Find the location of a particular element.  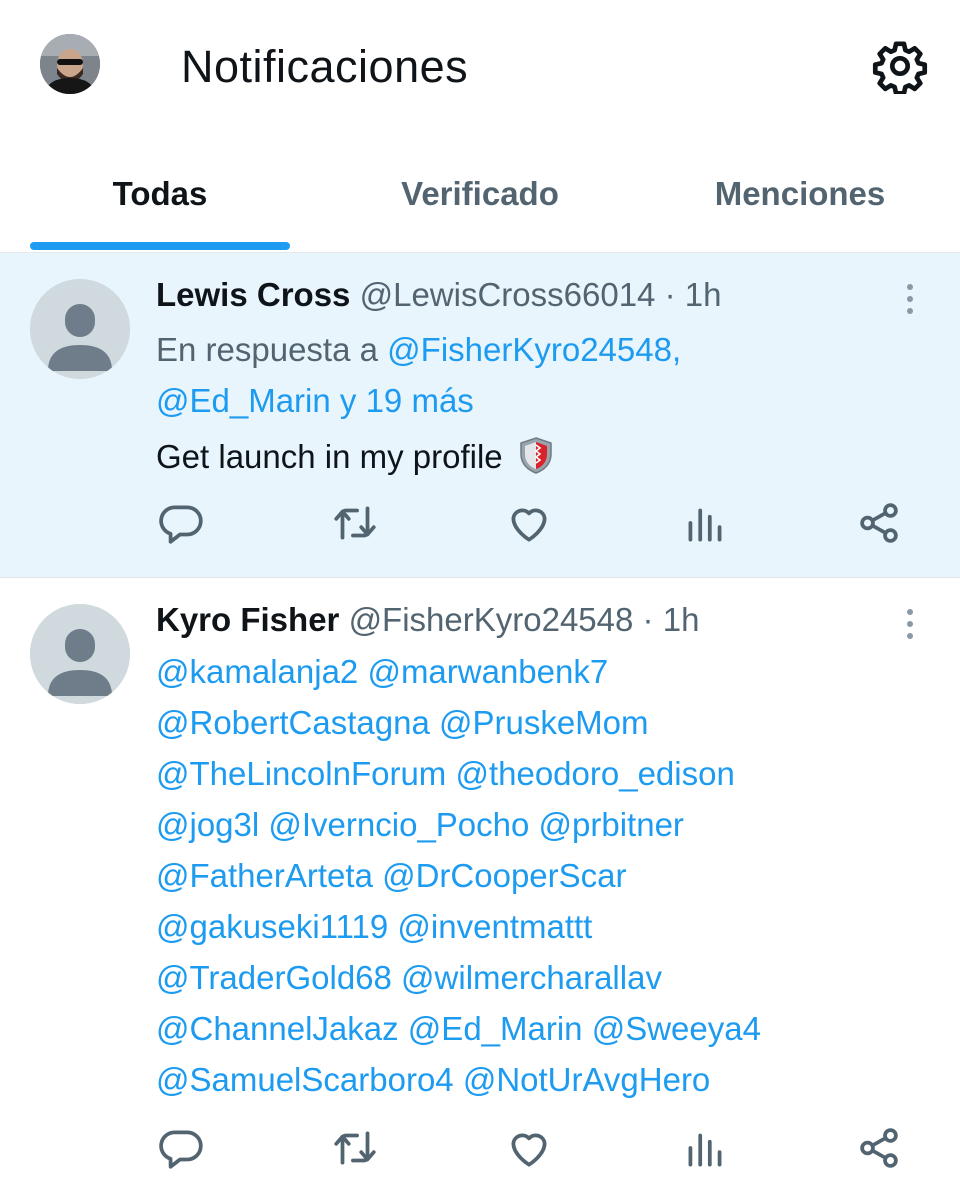

tweet-header: Lewis Cross @LewisCross66014 · 1h is located at coordinates (438, 295).